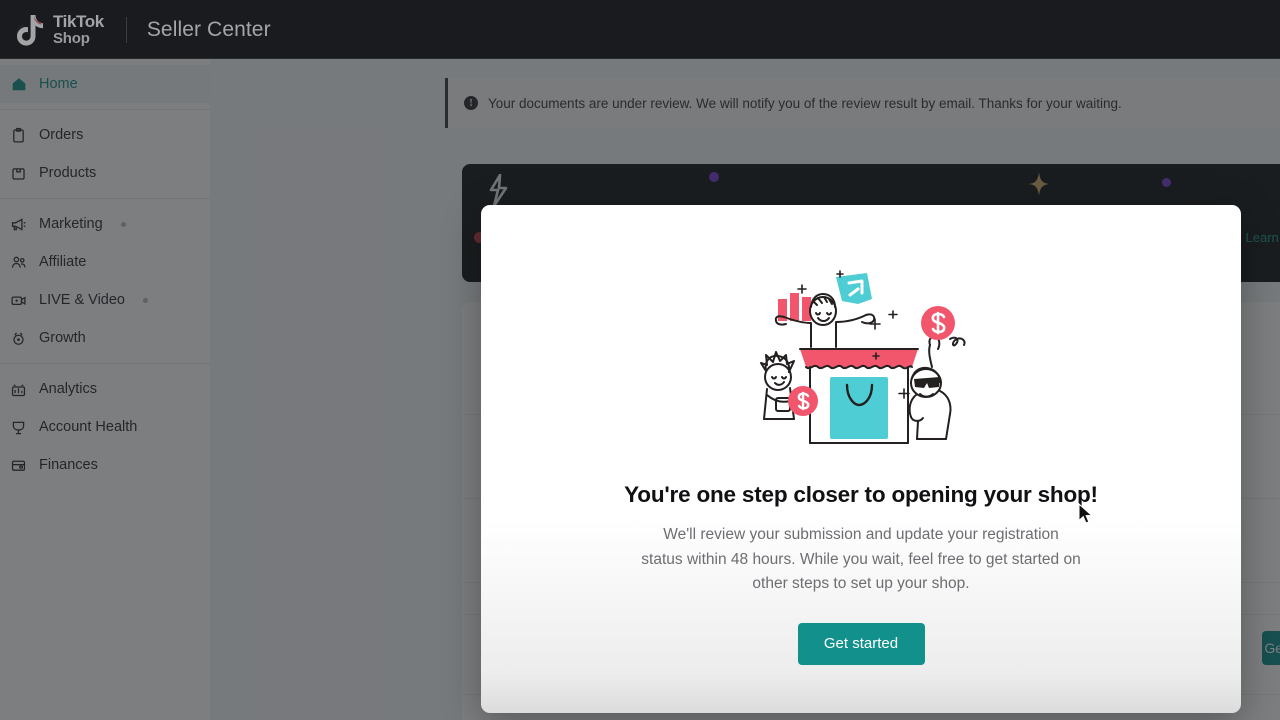 The height and width of the screenshot is (720, 1280). What do you see at coordinates (640, 29) in the screenshot?
I see `app-header: TikTok Shop Seller Center` at bounding box center [640, 29].